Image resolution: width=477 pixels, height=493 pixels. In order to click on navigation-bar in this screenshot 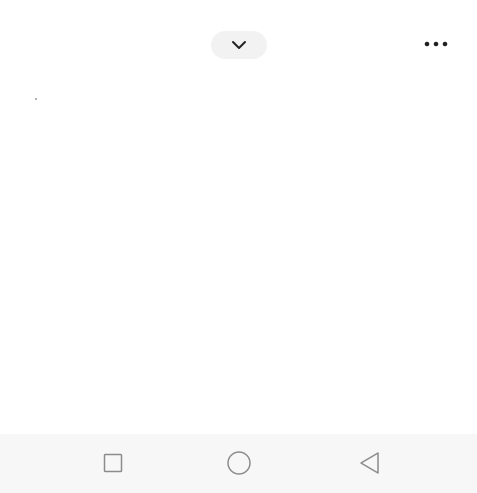, I will do `click(238, 463)`.